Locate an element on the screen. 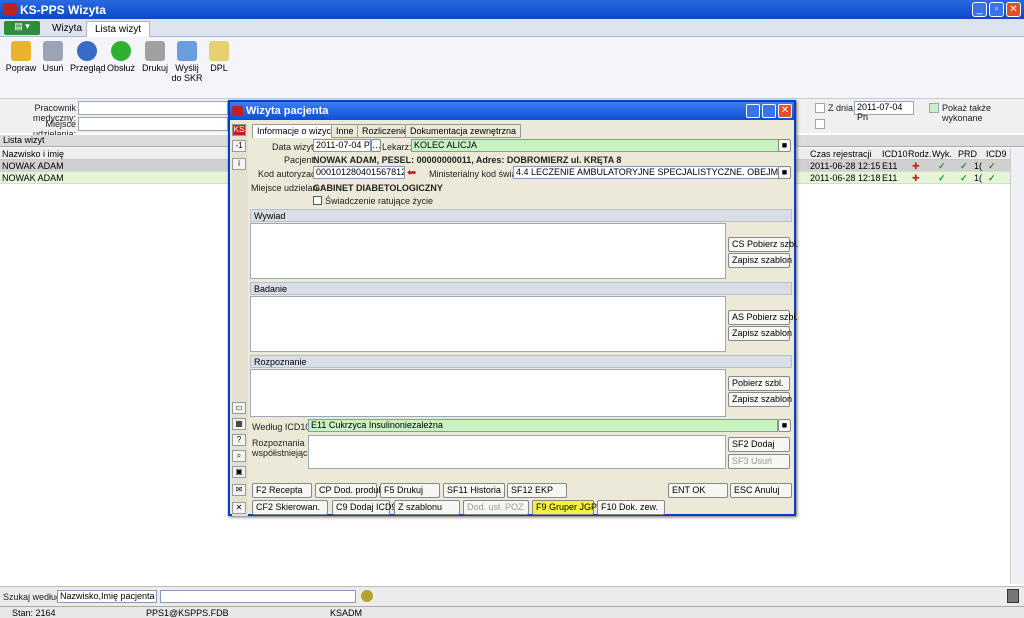 The image size is (1024, 618). dpl-button: DPL is located at coordinates (219, 67).